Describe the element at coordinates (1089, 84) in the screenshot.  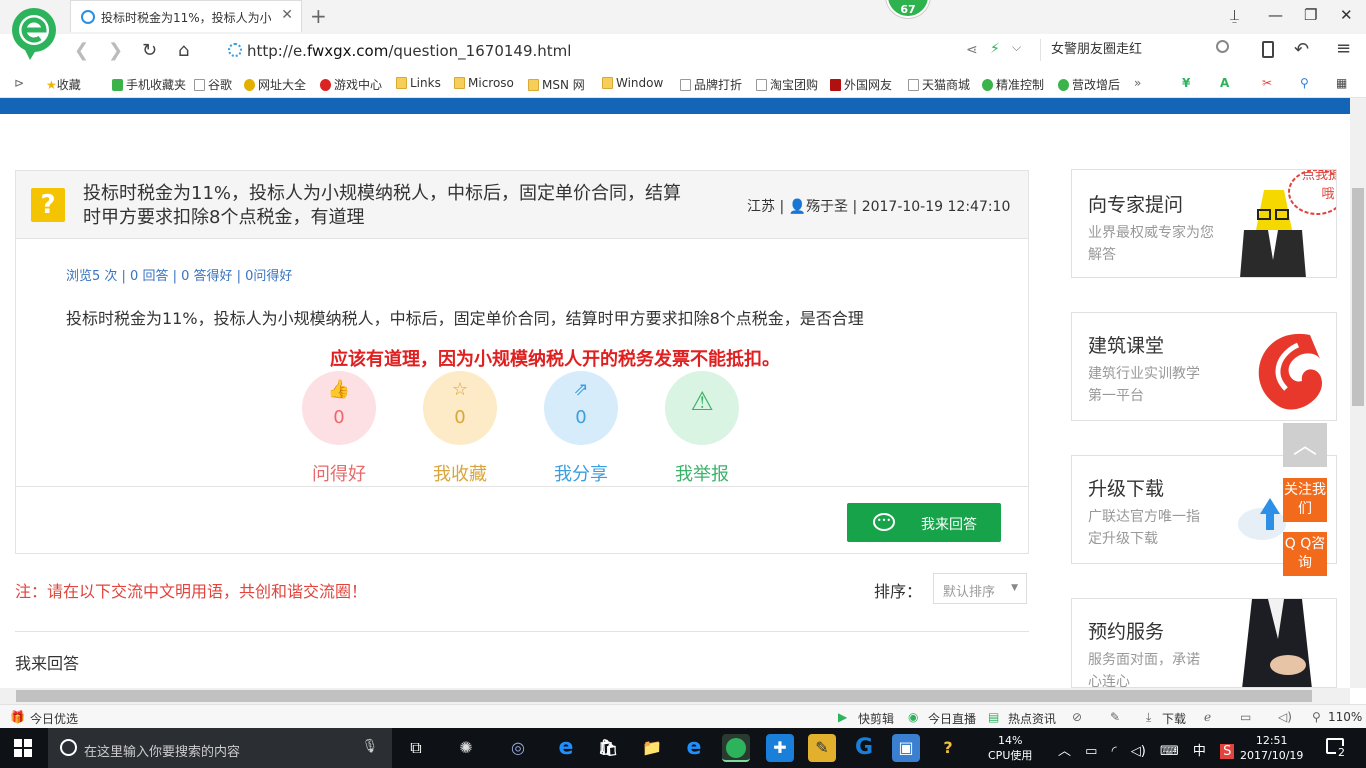
I see `bookmark-item: 营改增后` at that location.